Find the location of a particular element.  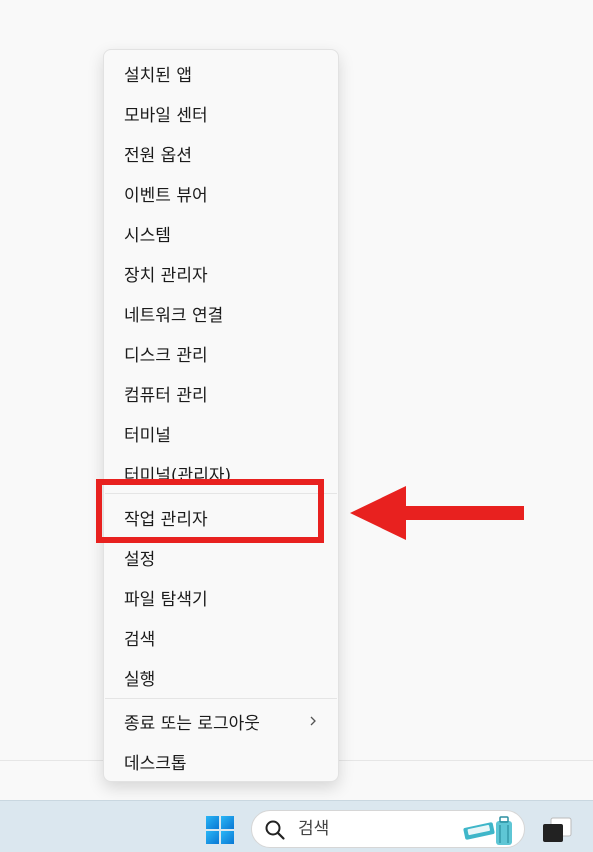

menu-item-search: 검색 is located at coordinates (221, 637).